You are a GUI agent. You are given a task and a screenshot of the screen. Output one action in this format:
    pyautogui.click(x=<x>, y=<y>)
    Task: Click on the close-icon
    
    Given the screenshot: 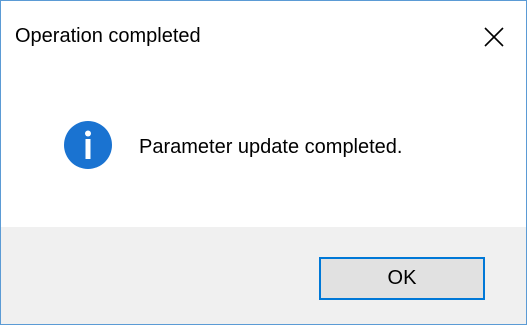 What is the action you would take?
    pyautogui.click(x=494, y=37)
    